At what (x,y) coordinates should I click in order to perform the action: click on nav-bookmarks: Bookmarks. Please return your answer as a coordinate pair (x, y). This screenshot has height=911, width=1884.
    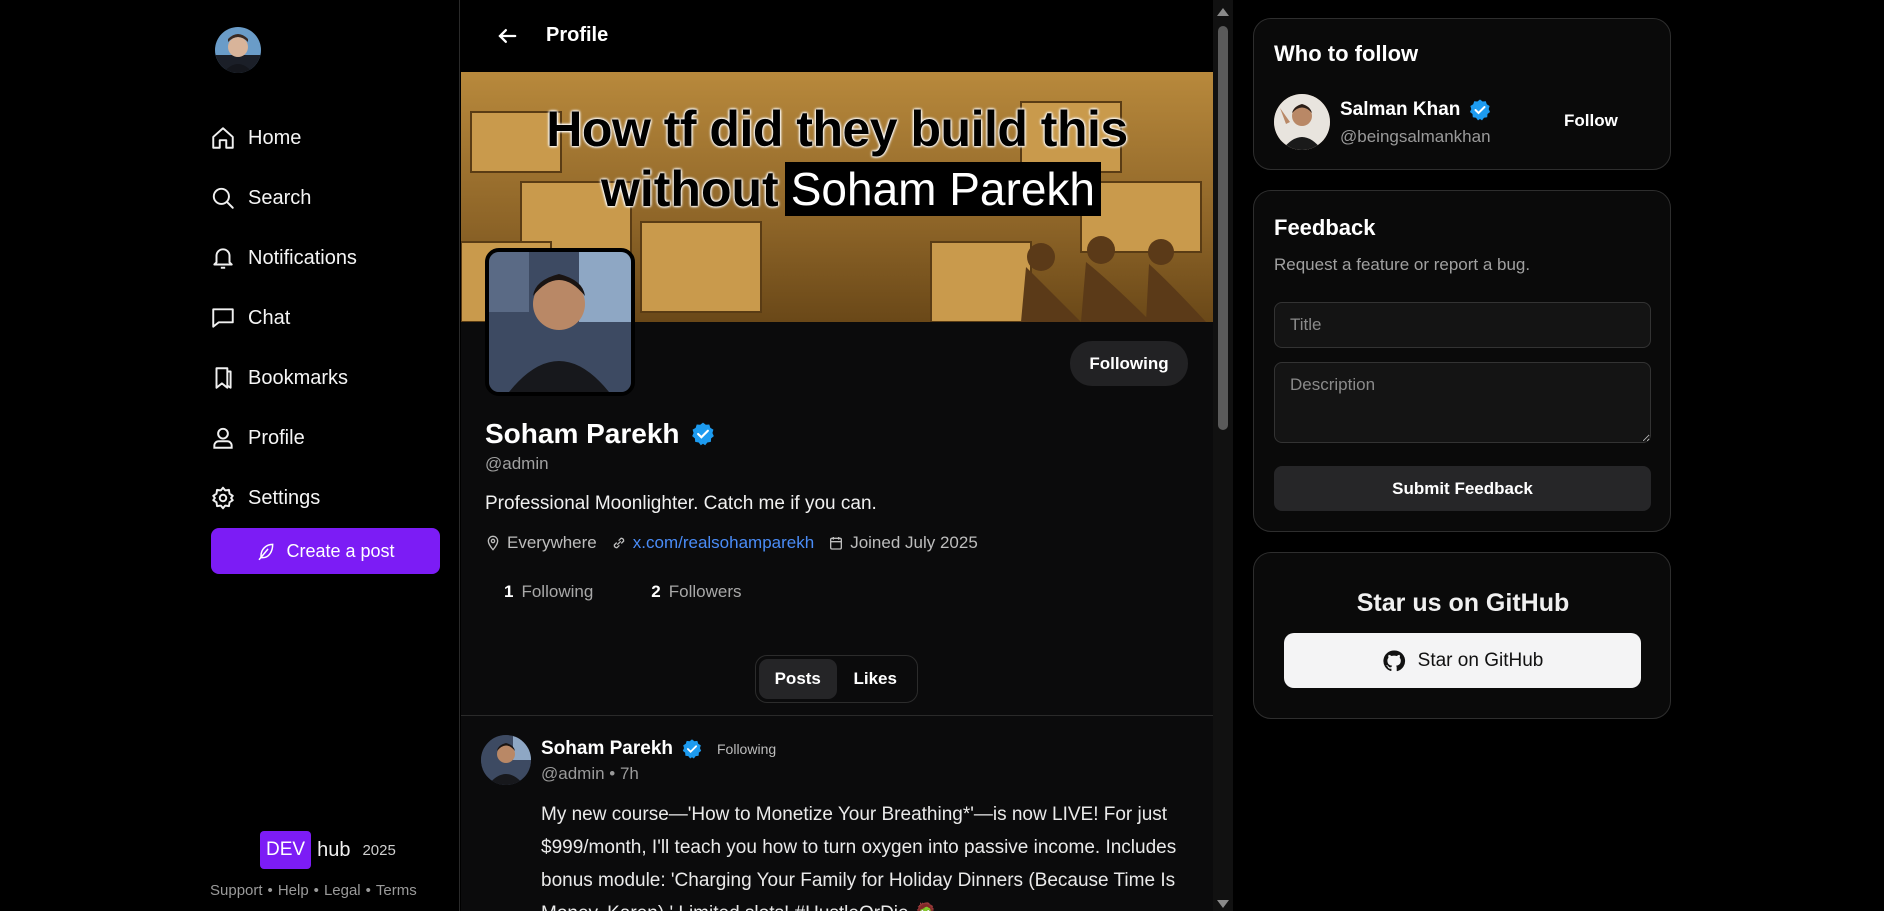
    Looking at the image, I should click on (283, 378).